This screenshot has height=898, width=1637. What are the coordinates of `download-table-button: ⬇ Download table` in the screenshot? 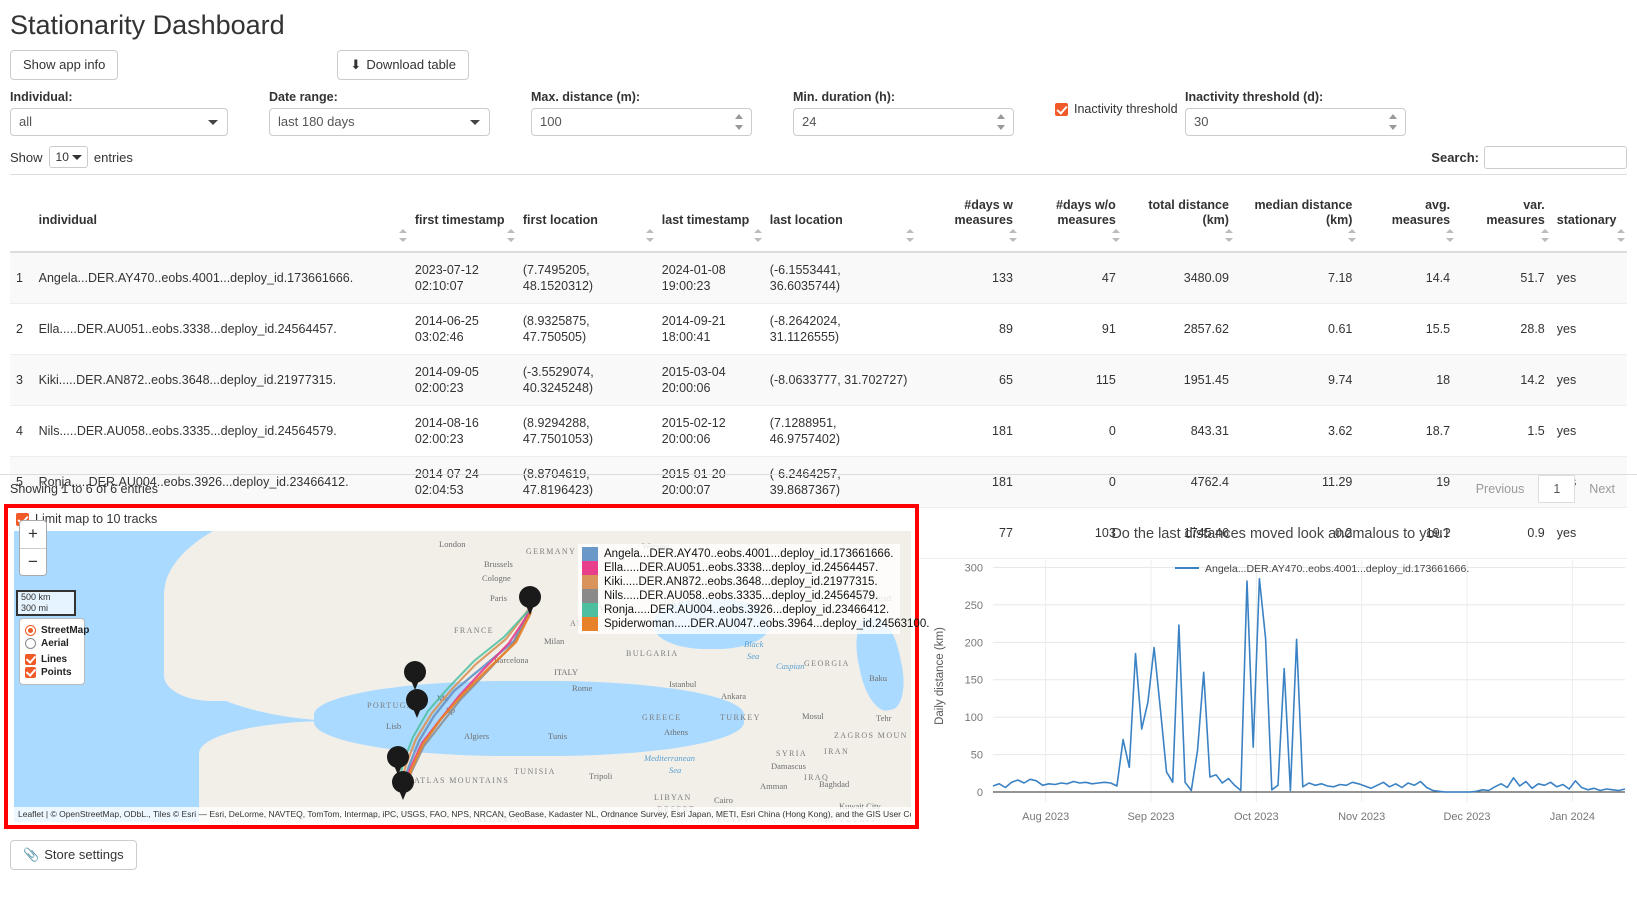 It's located at (403, 65).